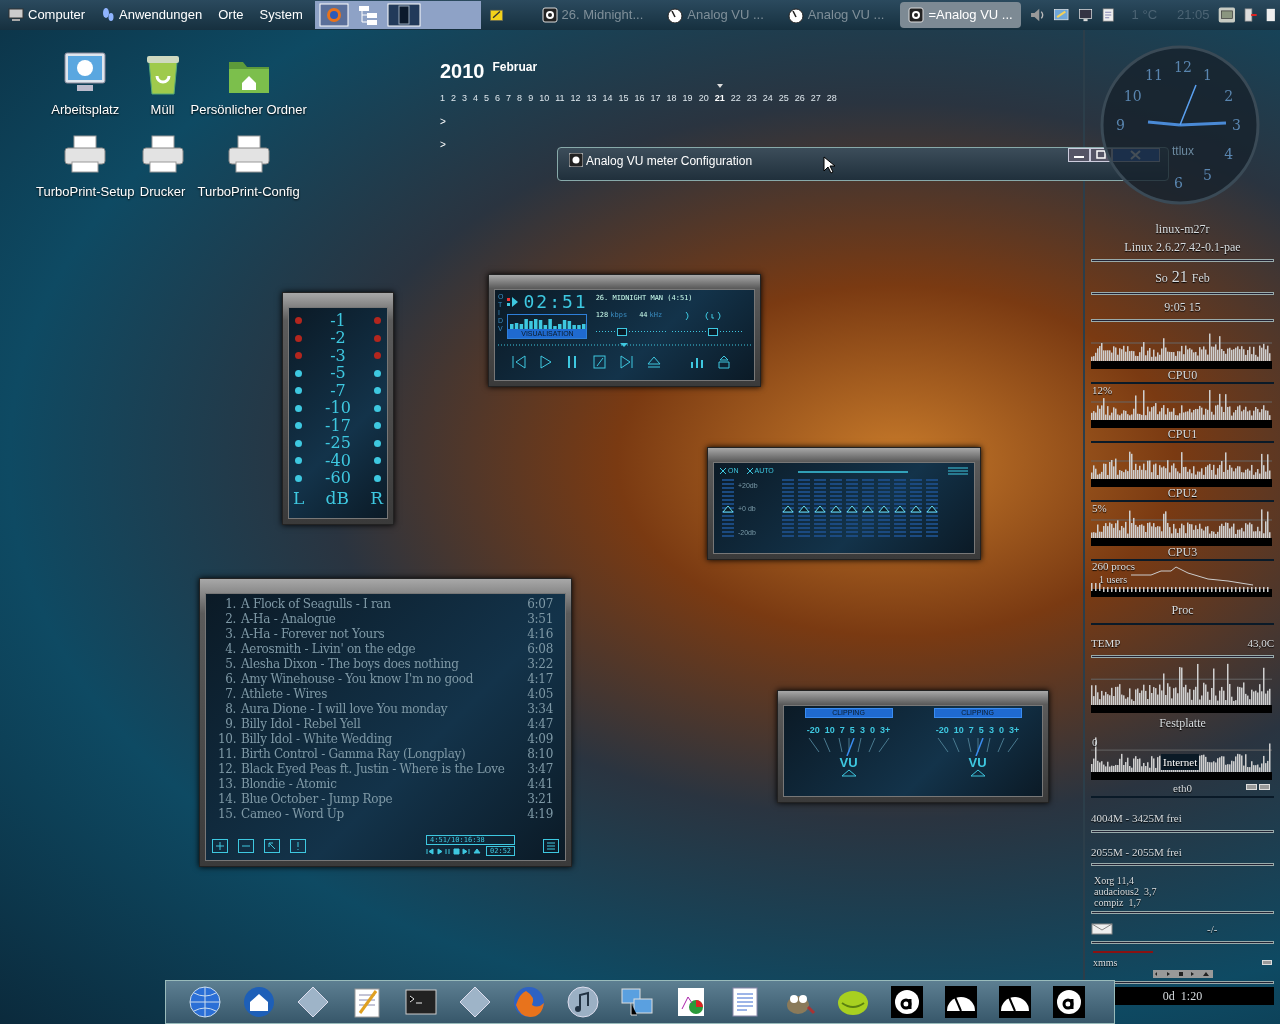 The image size is (1280, 1024). Describe the element at coordinates (583, 1002) in the screenshot. I see `music-icon` at that location.